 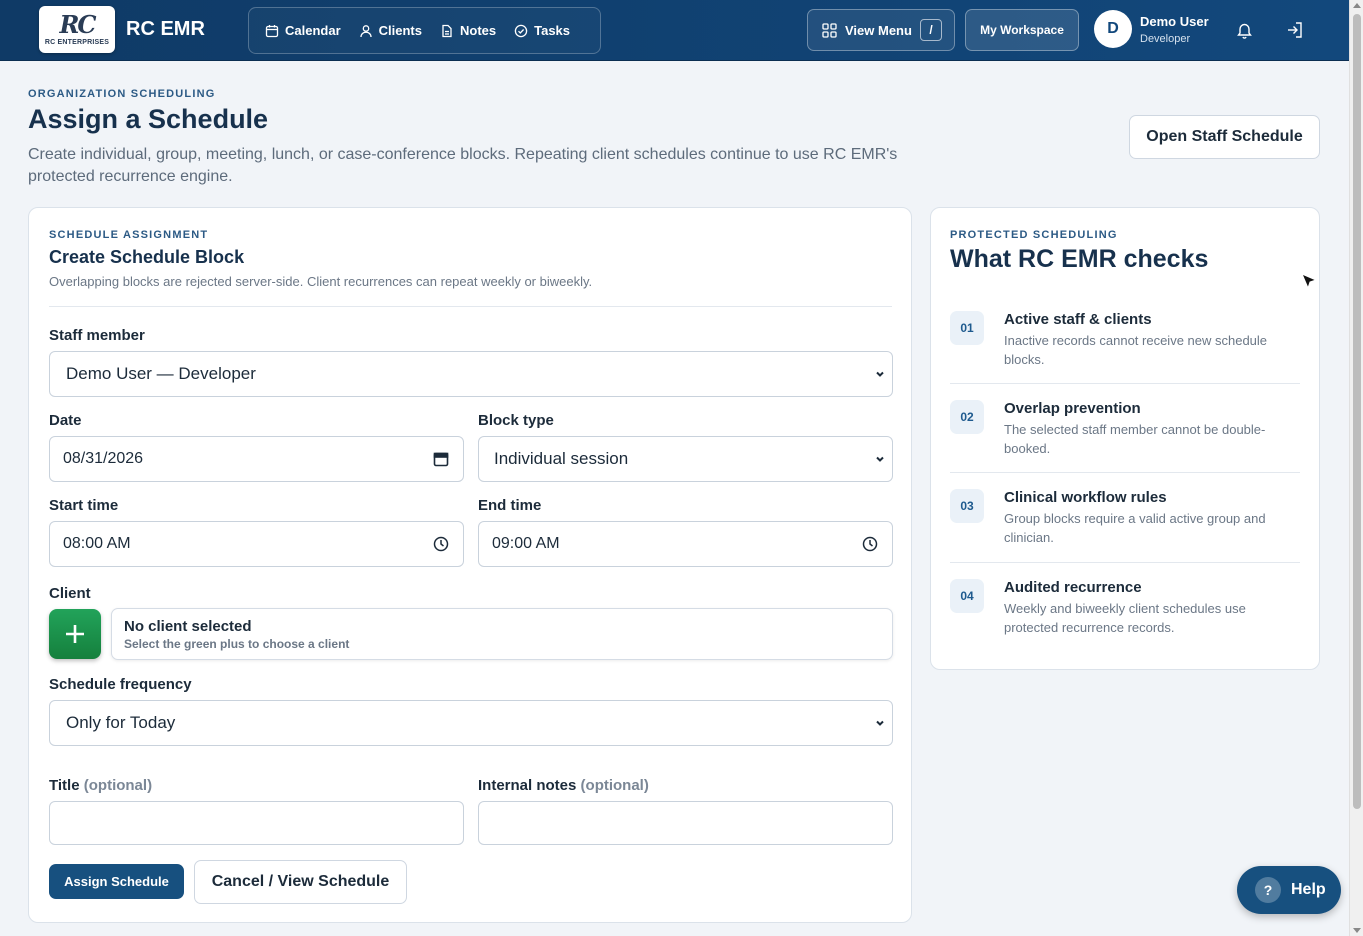 What do you see at coordinates (527, 785) in the screenshot?
I see `internal-notes-label-text: Internal notes` at bounding box center [527, 785].